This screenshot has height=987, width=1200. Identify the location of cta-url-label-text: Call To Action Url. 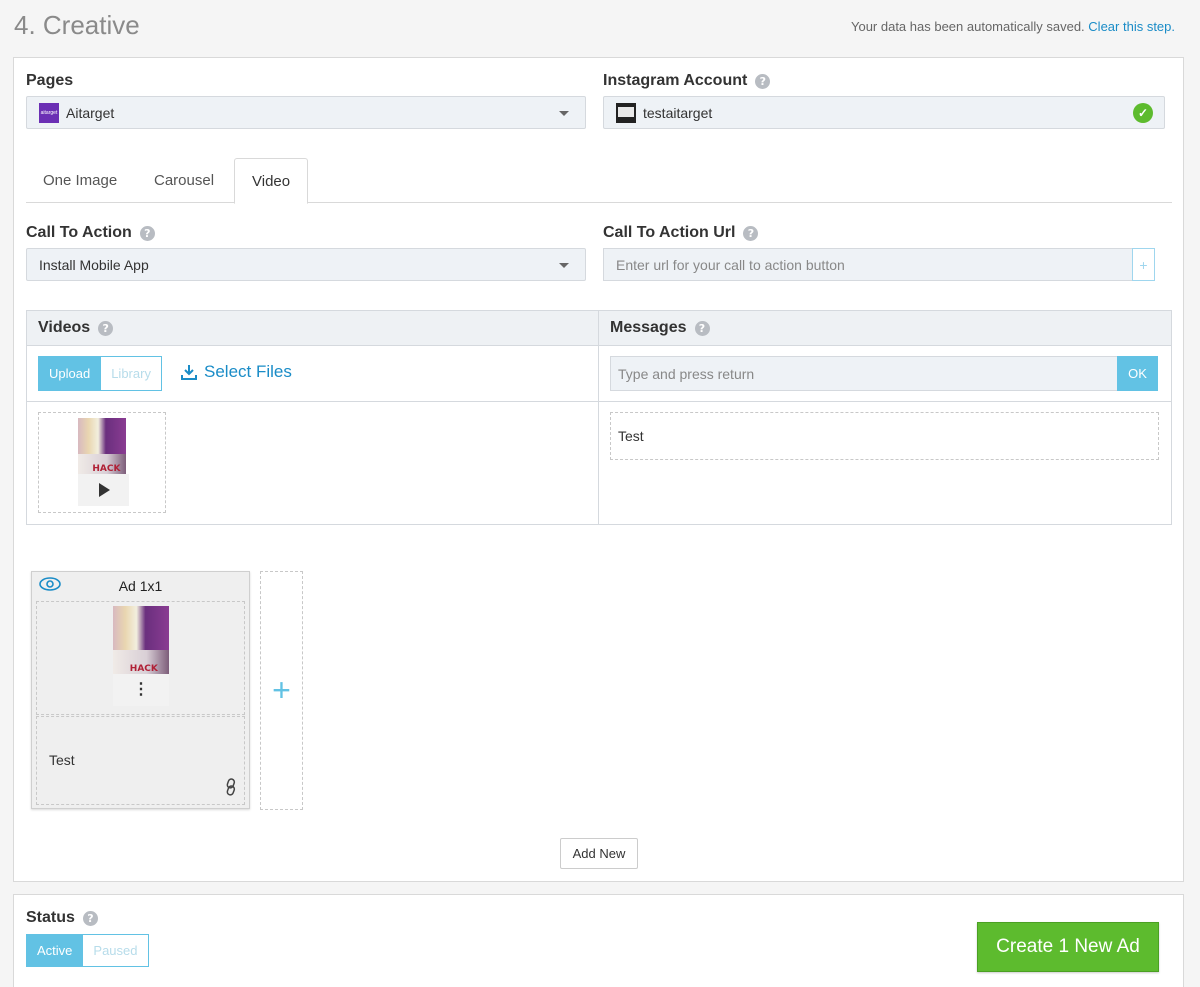
(669, 232).